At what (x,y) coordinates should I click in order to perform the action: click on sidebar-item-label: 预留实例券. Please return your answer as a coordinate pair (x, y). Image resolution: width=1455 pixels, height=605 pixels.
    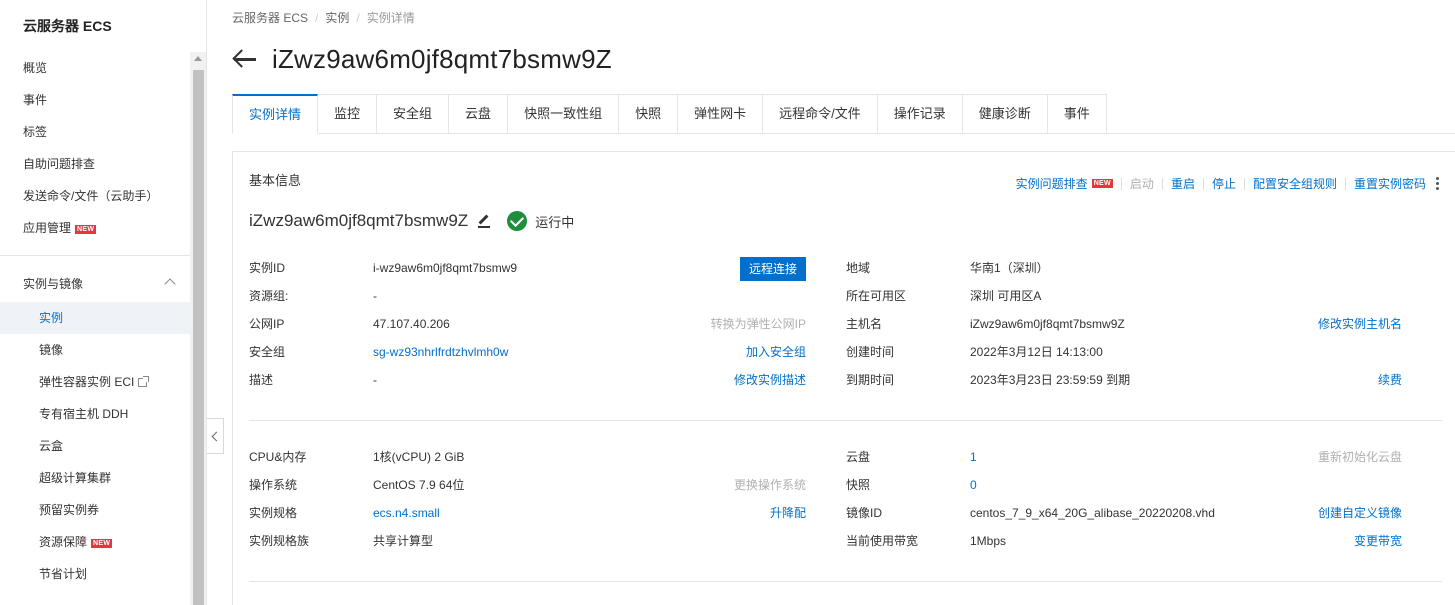
    Looking at the image, I should click on (69, 510).